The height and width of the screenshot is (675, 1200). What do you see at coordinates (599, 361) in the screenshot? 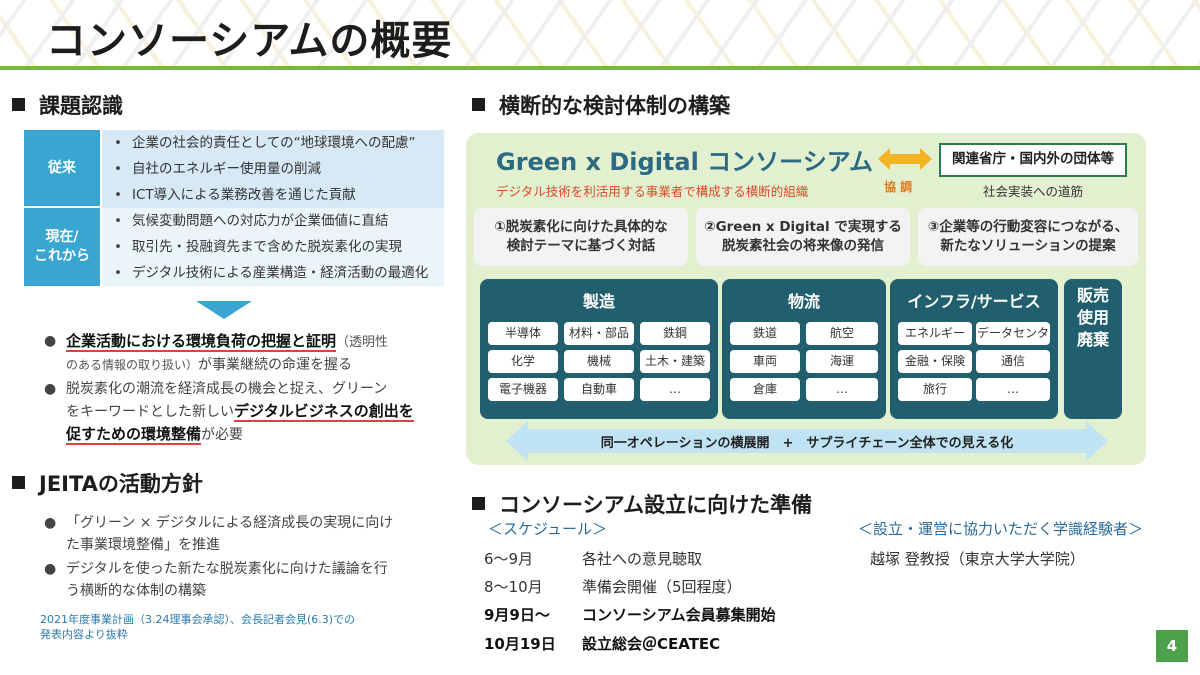
I see `sector-pill: 機械` at bounding box center [599, 361].